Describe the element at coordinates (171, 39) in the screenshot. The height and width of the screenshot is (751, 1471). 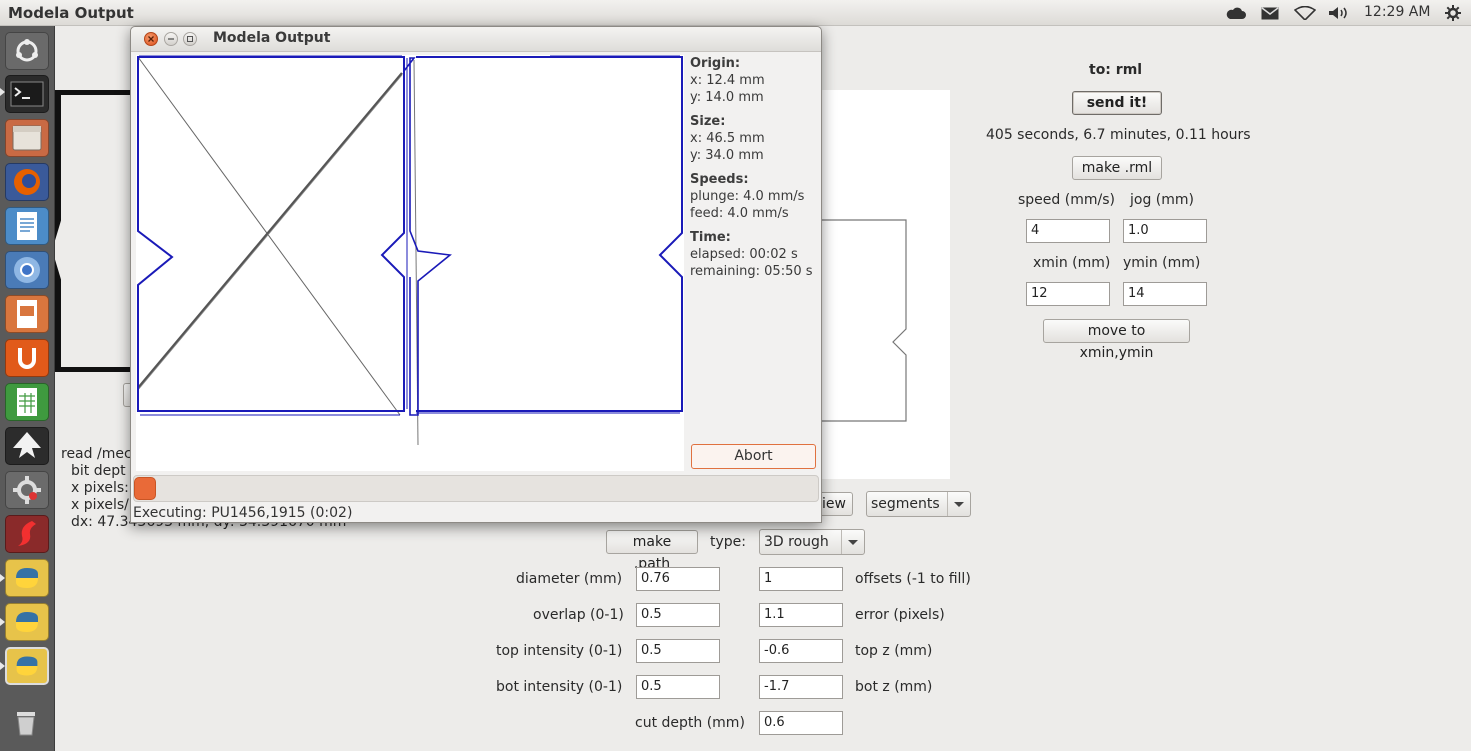
I see `minimize-icon` at that location.